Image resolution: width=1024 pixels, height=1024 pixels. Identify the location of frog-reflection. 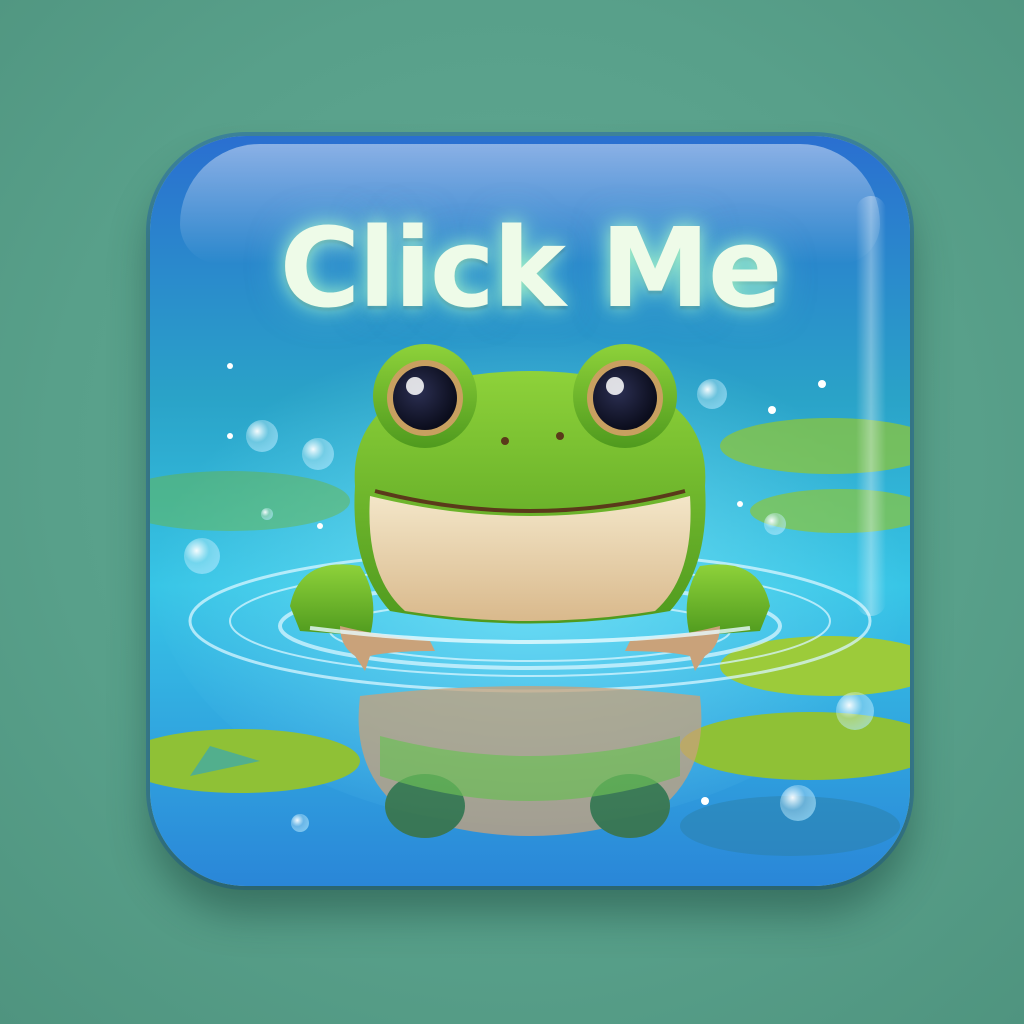
(530, 762).